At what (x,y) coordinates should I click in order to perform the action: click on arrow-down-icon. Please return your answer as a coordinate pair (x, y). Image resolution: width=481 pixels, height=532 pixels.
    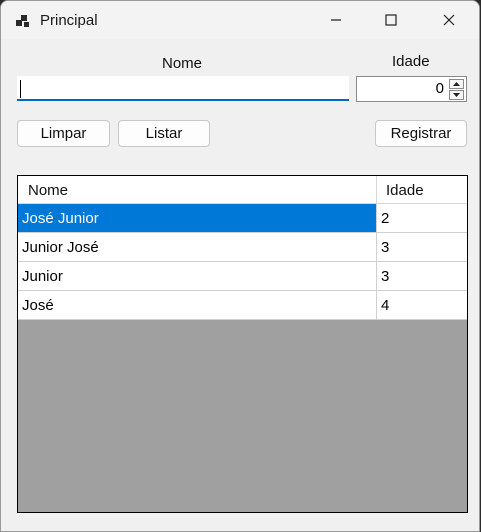
    Looking at the image, I should click on (456, 95).